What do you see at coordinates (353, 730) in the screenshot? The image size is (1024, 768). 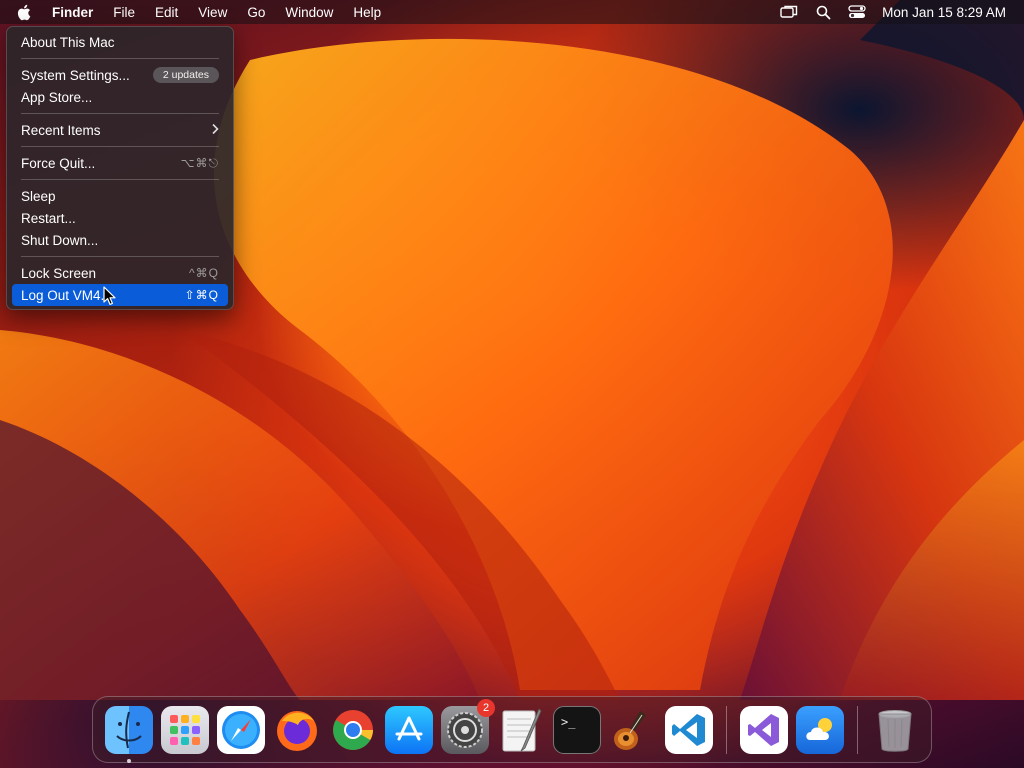 I see `chrome-icon` at bounding box center [353, 730].